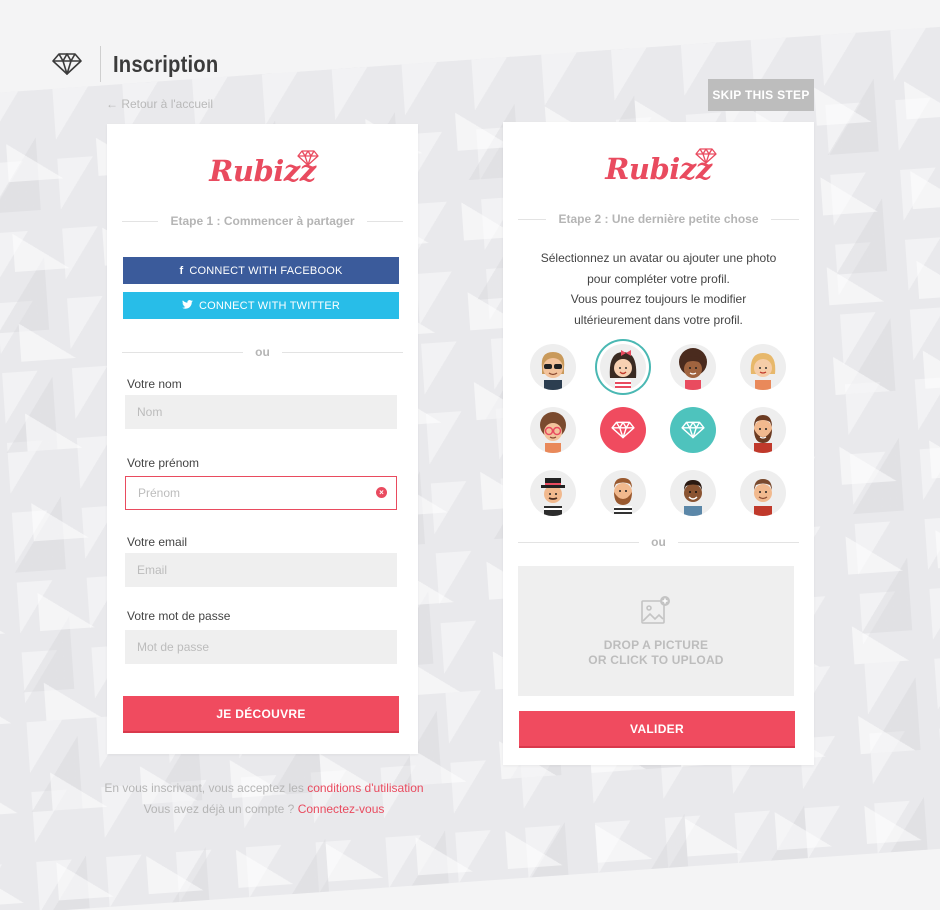 This screenshot has height=910, width=940. I want to click on header-separator, so click(100, 64).